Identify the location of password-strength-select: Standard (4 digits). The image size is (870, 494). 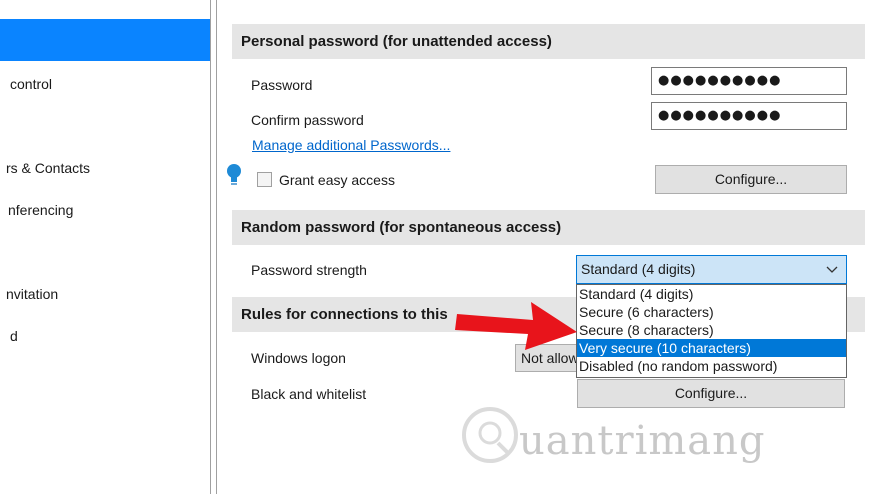
(711, 269).